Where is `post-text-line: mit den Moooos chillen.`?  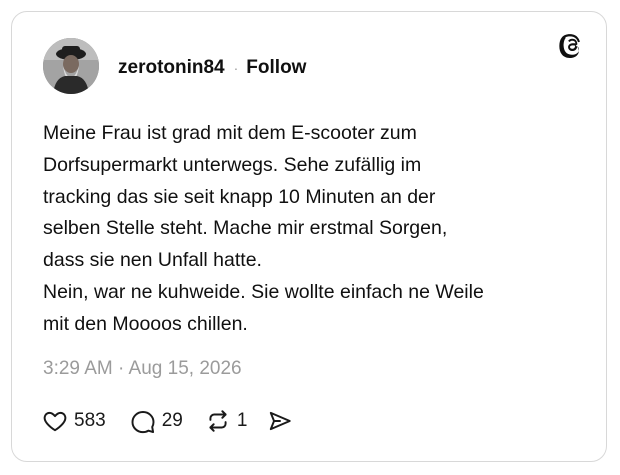 post-text-line: mit den Moooos chillen. is located at coordinates (145, 323).